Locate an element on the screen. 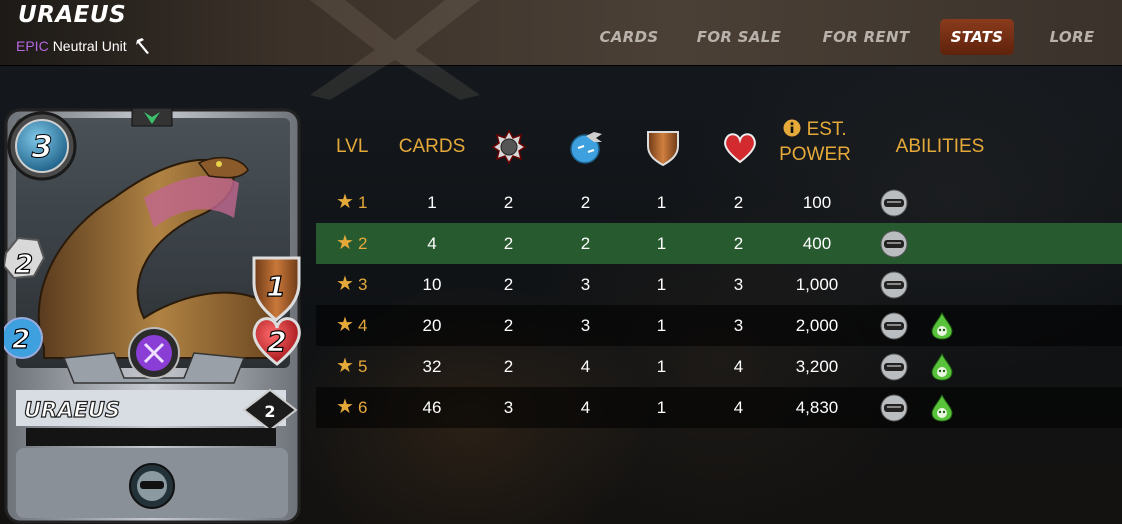 This screenshot has width=1122, height=524. row-power: 4,830 is located at coordinates (817, 407).